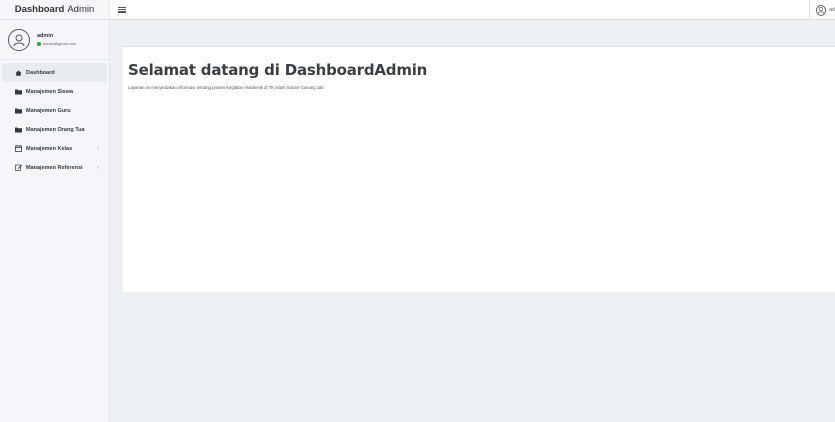 This screenshot has height=422, width=835. I want to click on menu-toggle-icon, so click(122, 9).